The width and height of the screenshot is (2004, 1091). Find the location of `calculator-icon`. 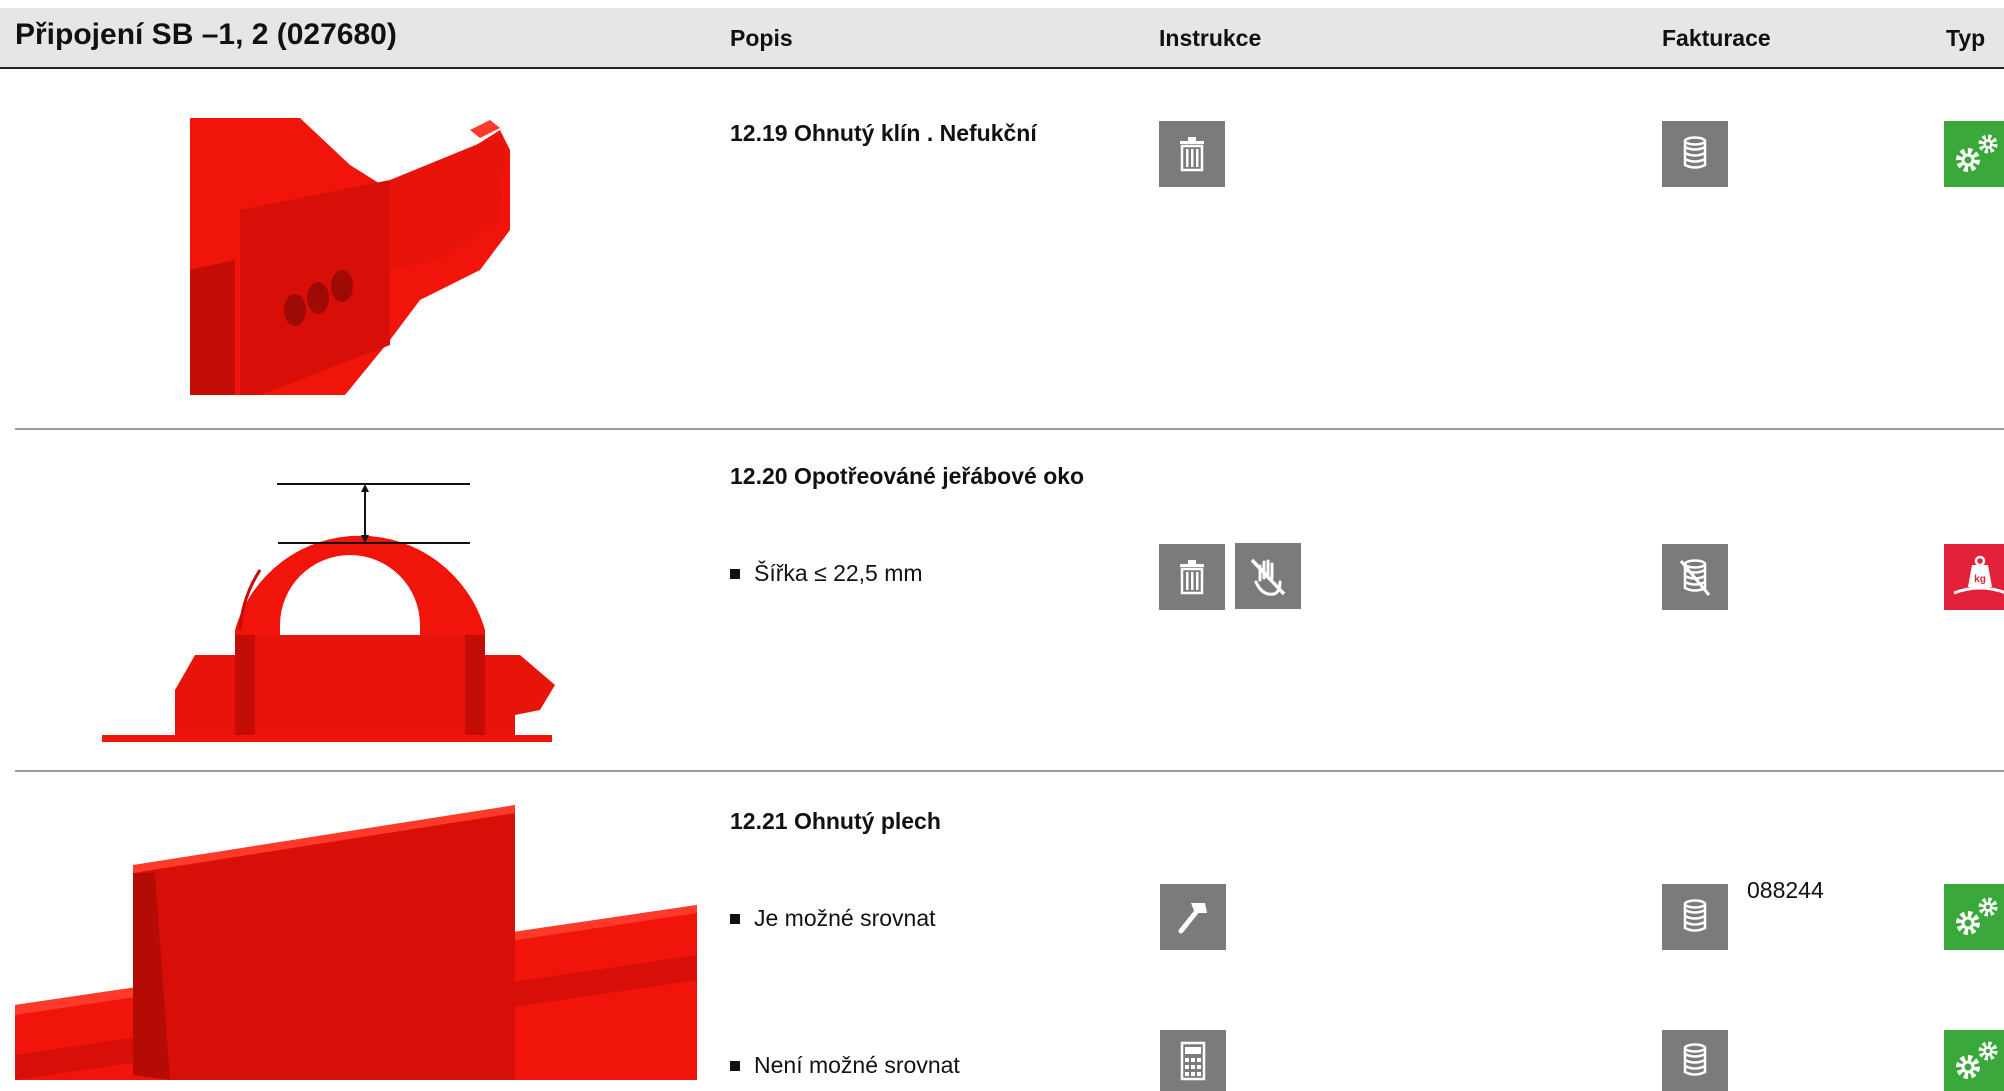

calculator-icon is located at coordinates (1193, 1060).